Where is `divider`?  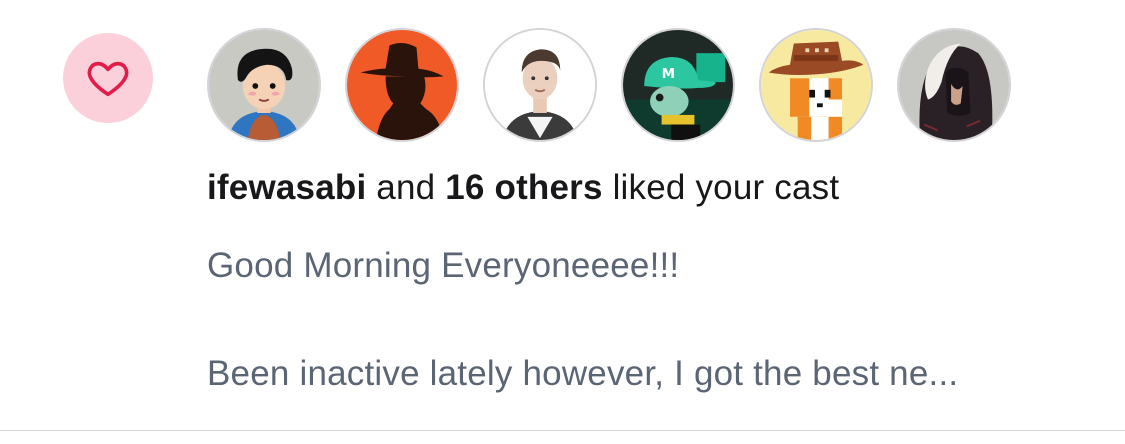
divider is located at coordinates (562, 430).